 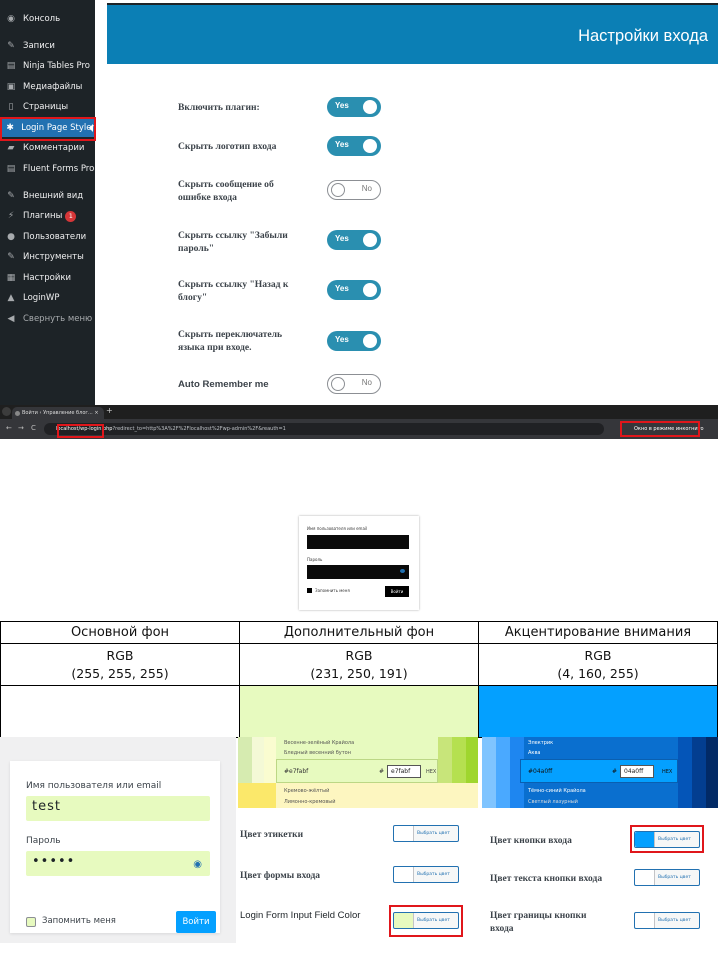 I want to click on back-icon: ←, so click(x=9, y=428).